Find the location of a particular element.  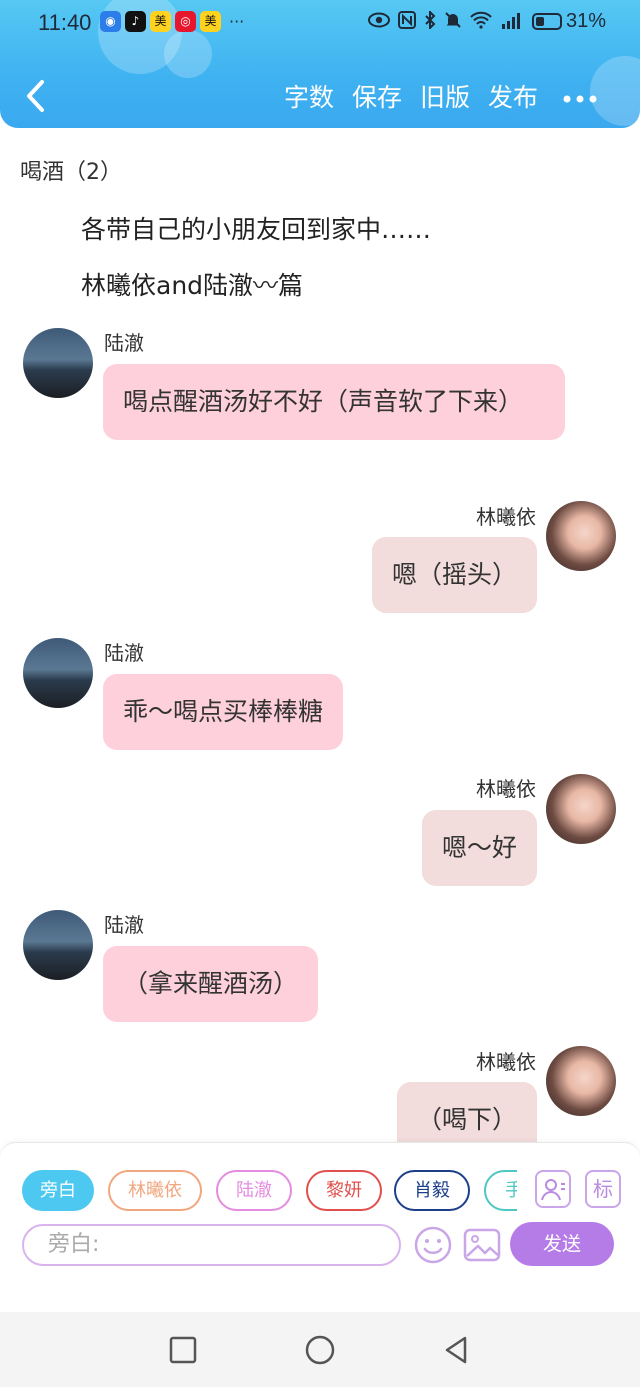

signal-4g-icon is located at coordinates (512, 22).